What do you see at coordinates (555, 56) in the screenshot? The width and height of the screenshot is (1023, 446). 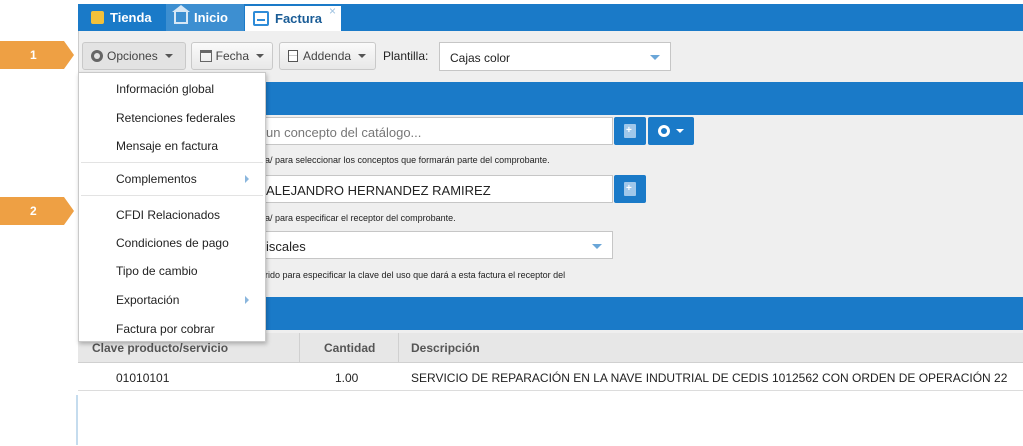 I see `plantilla-select: Cajas color` at bounding box center [555, 56].